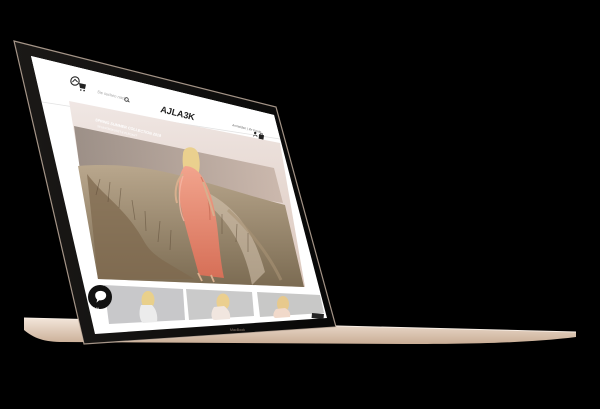 Image resolution: width=600 pixels, height=409 pixels. Describe the element at coordinates (237, 330) in the screenshot. I see `laptop-brand: MacBook` at that location.